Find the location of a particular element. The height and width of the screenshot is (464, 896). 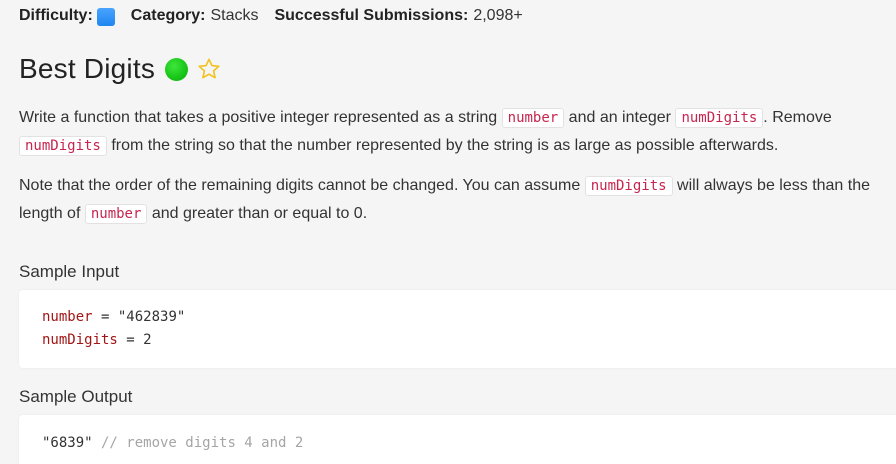

sample-output-heading: Sample Output is located at coordinates (76, 396).